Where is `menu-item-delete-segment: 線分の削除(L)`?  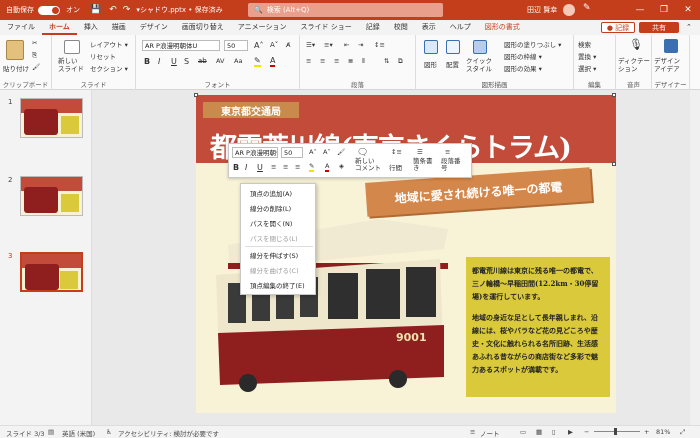
menu-item-delete-segment: 線分の削除(L) is located at coordinates (270, 208).